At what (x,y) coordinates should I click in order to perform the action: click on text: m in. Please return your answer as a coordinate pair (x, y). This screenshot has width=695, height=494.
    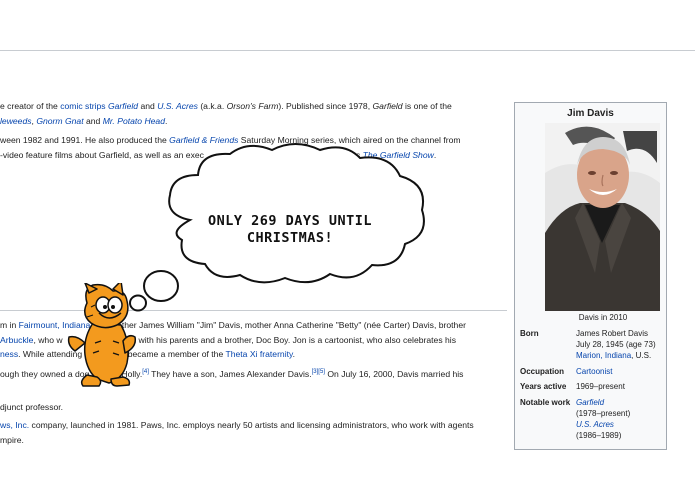
    Looking at the image, I should click on (9, 325).